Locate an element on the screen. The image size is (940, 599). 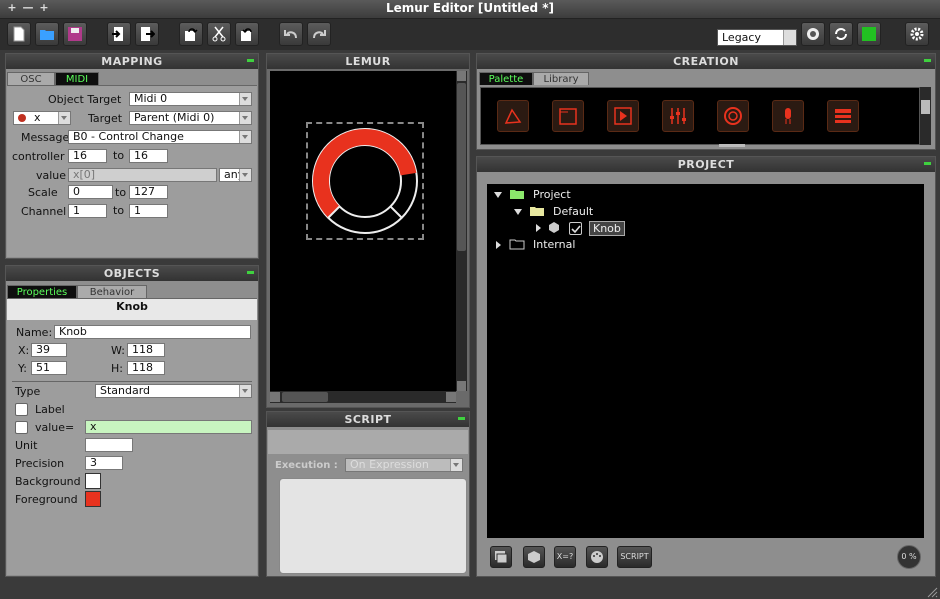
save-button is located at coordinates (75, 34).